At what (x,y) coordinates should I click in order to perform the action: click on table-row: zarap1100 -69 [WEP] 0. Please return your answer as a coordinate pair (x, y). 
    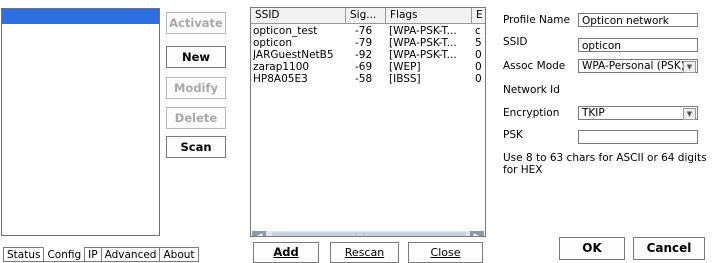
    Looking at the image, I should click on (368, 67).